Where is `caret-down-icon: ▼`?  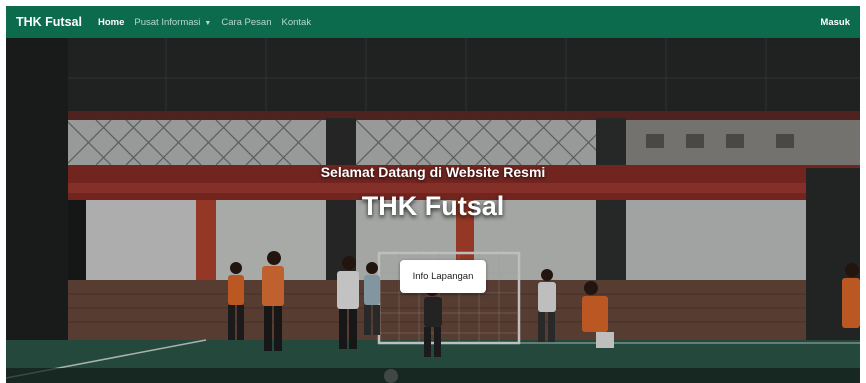 caret-down-icon: ▼ is located at coordinates (208, 23).